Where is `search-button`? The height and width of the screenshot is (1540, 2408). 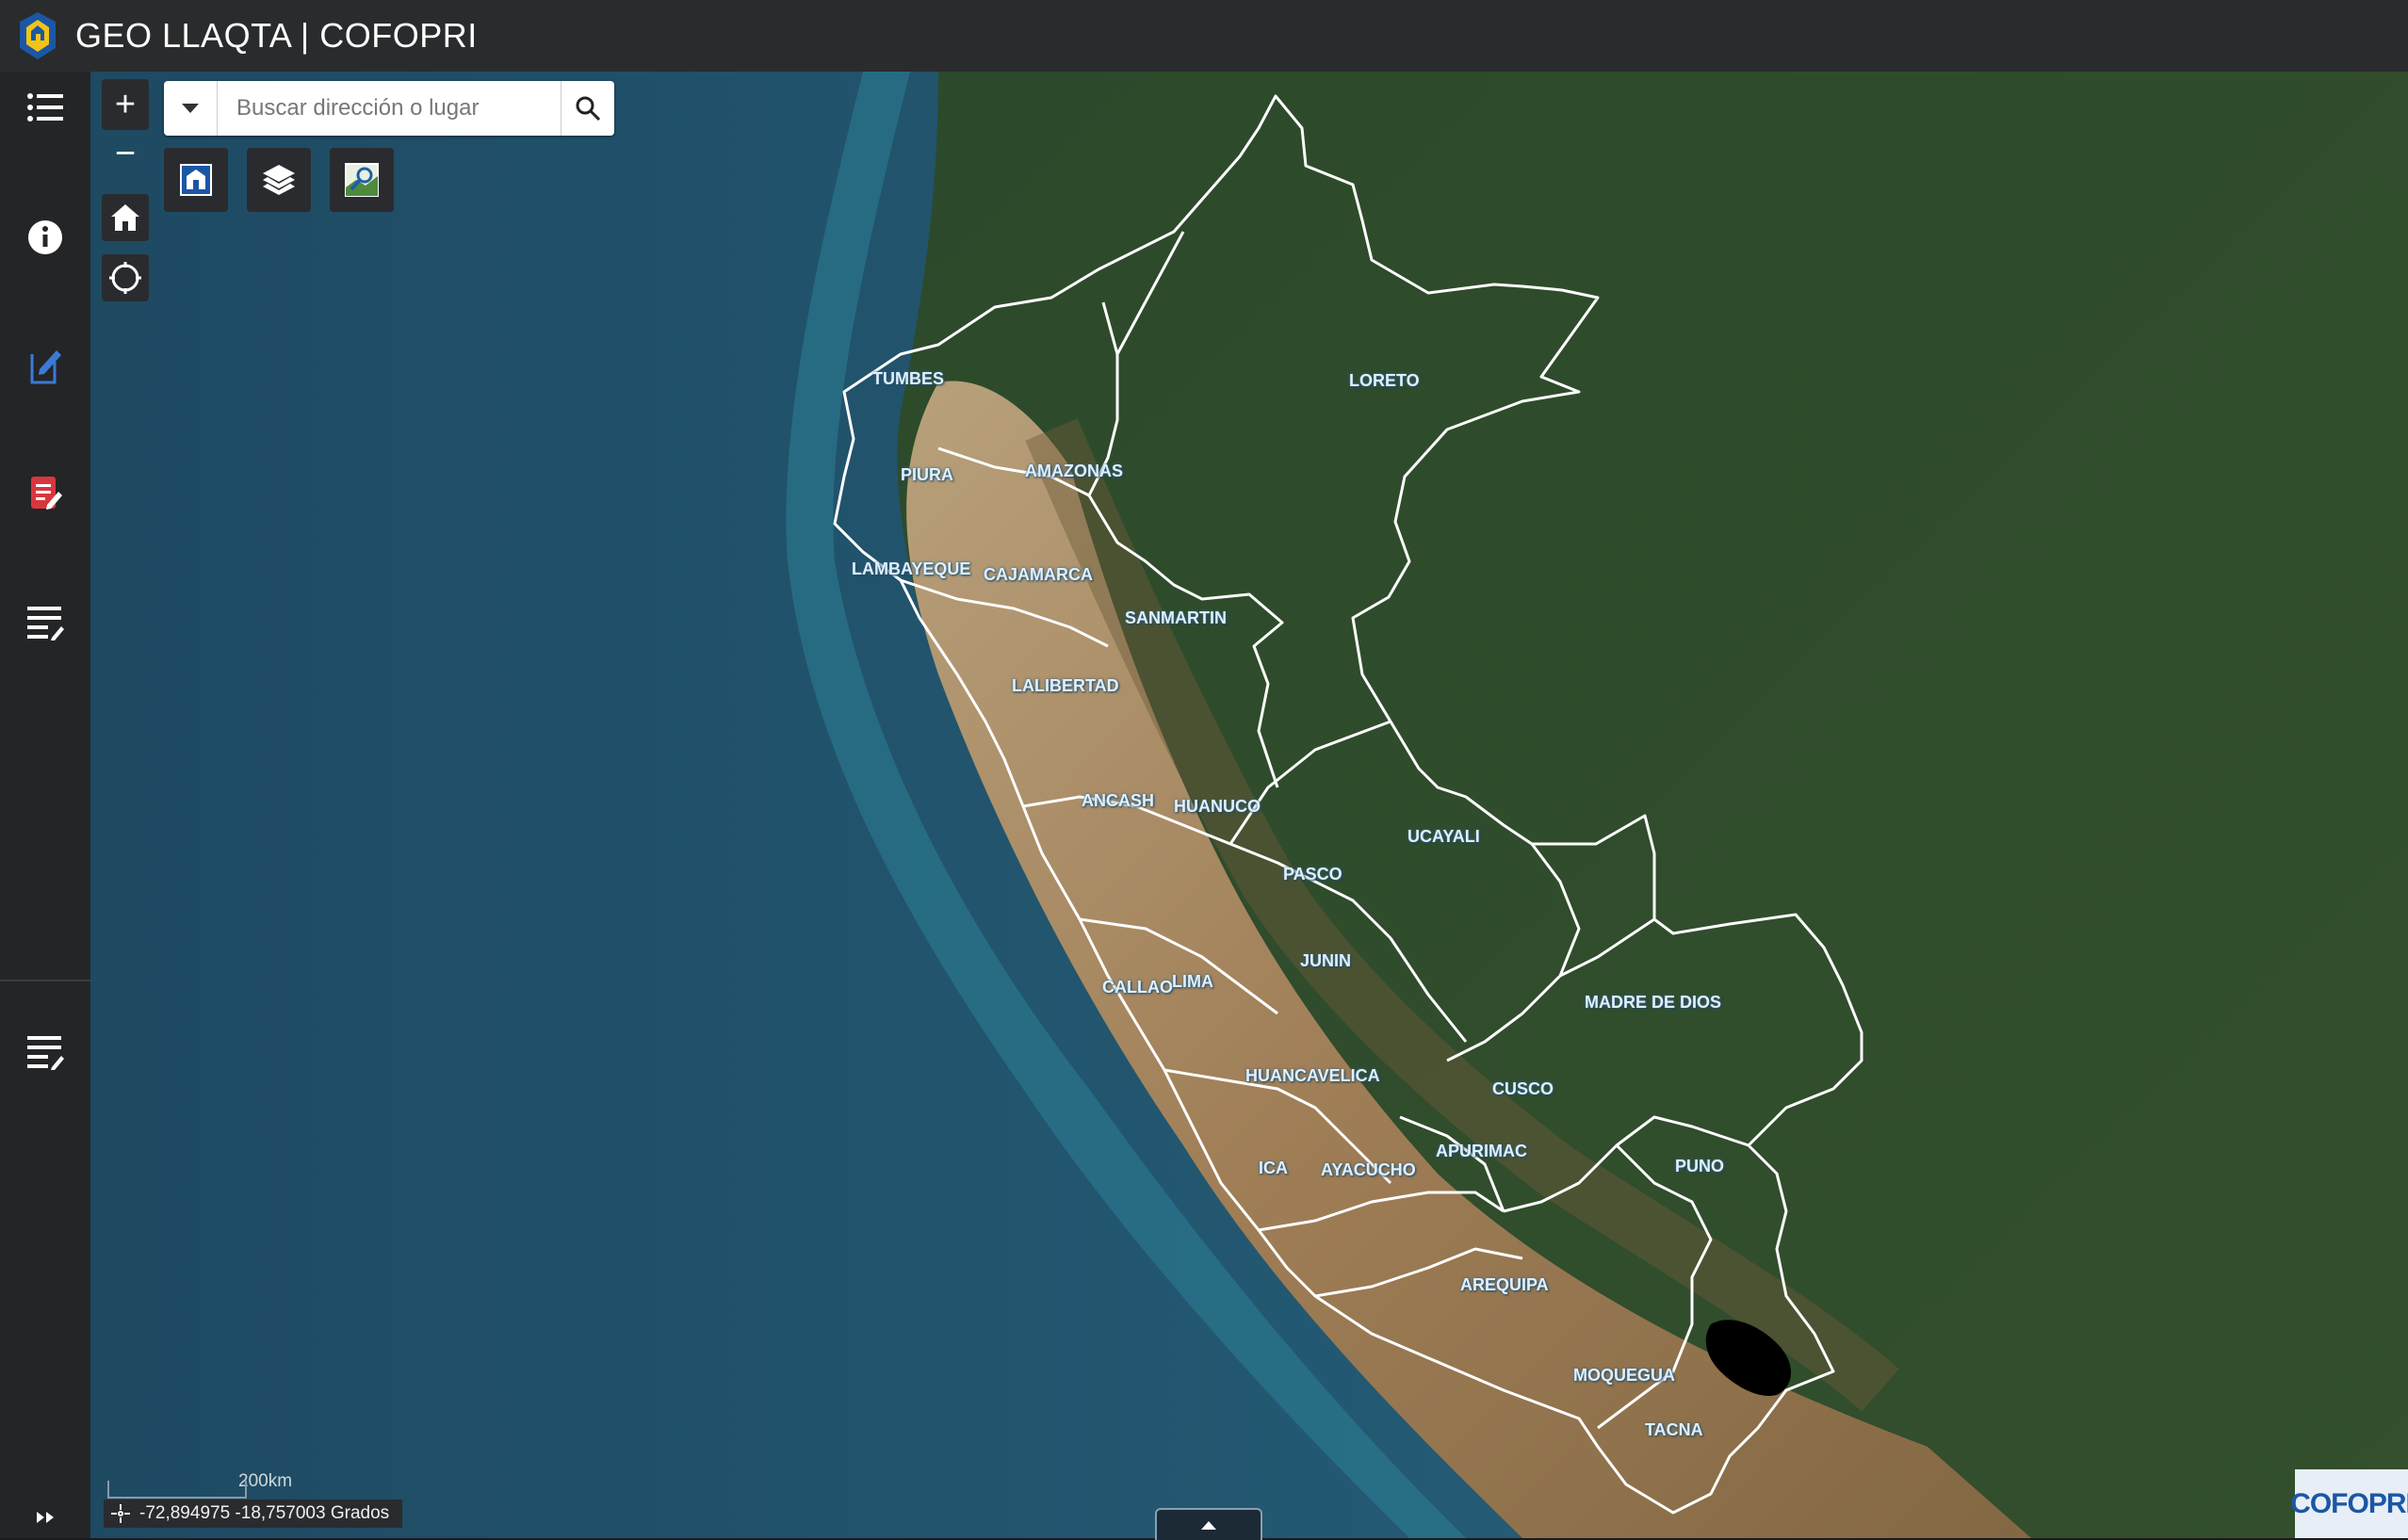
search-button is located at coordinates (588, 108).